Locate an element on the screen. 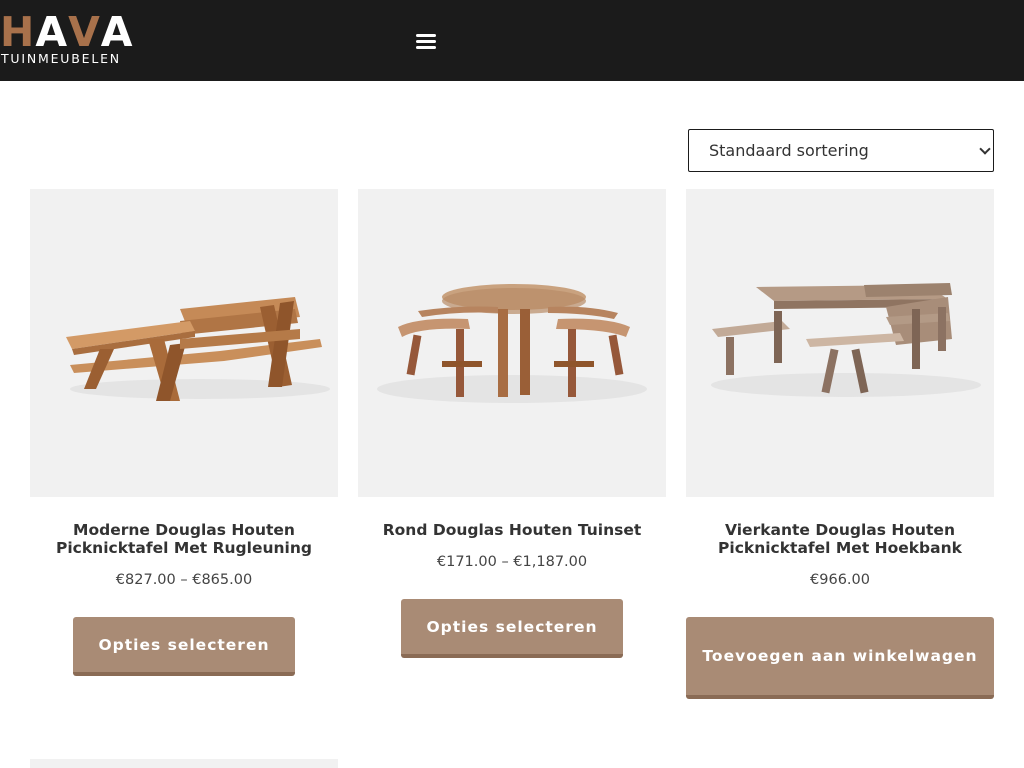 This screenshot has width=1024, height=768. logo-letter-a2: A is located at coordinates (117, 32).